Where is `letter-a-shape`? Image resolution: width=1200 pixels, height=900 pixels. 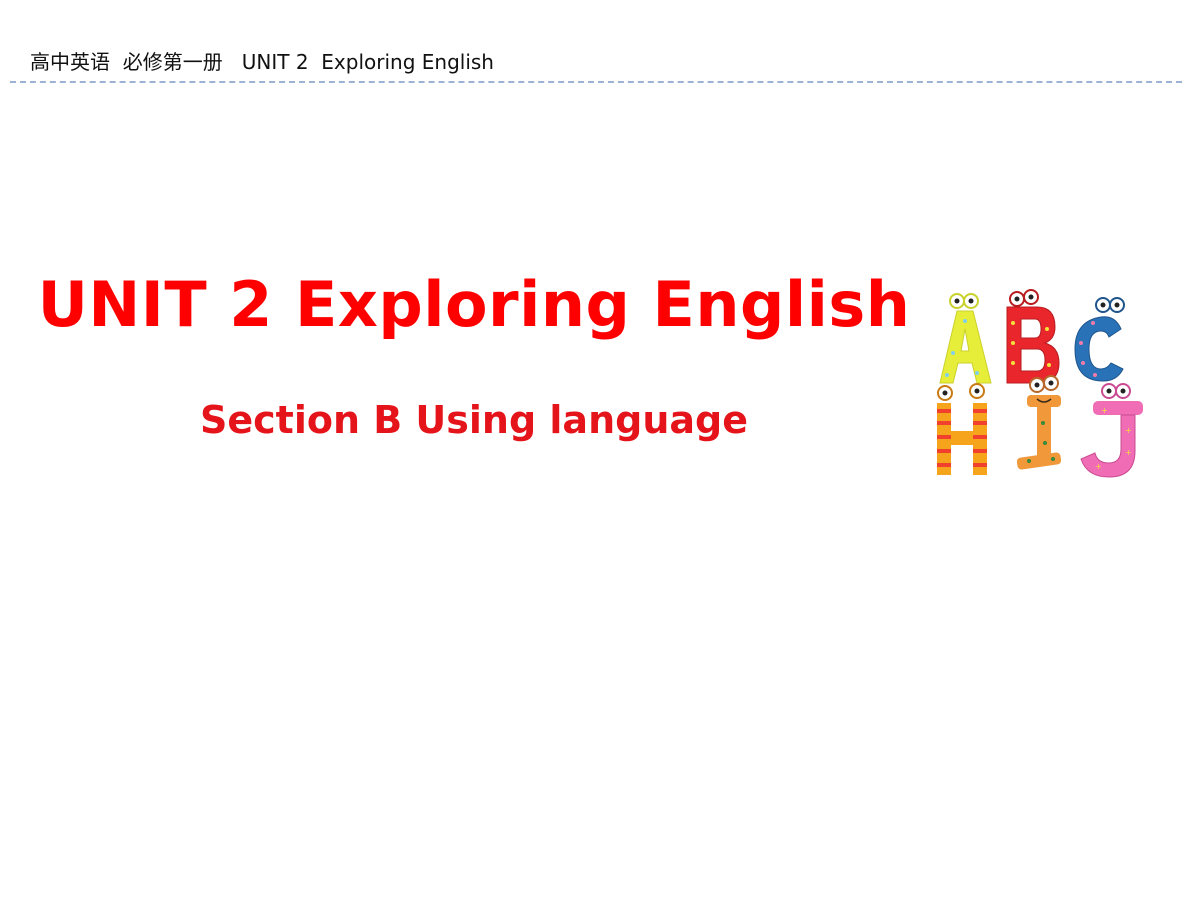
letter-a-shape is located at coordinates (965, 338).